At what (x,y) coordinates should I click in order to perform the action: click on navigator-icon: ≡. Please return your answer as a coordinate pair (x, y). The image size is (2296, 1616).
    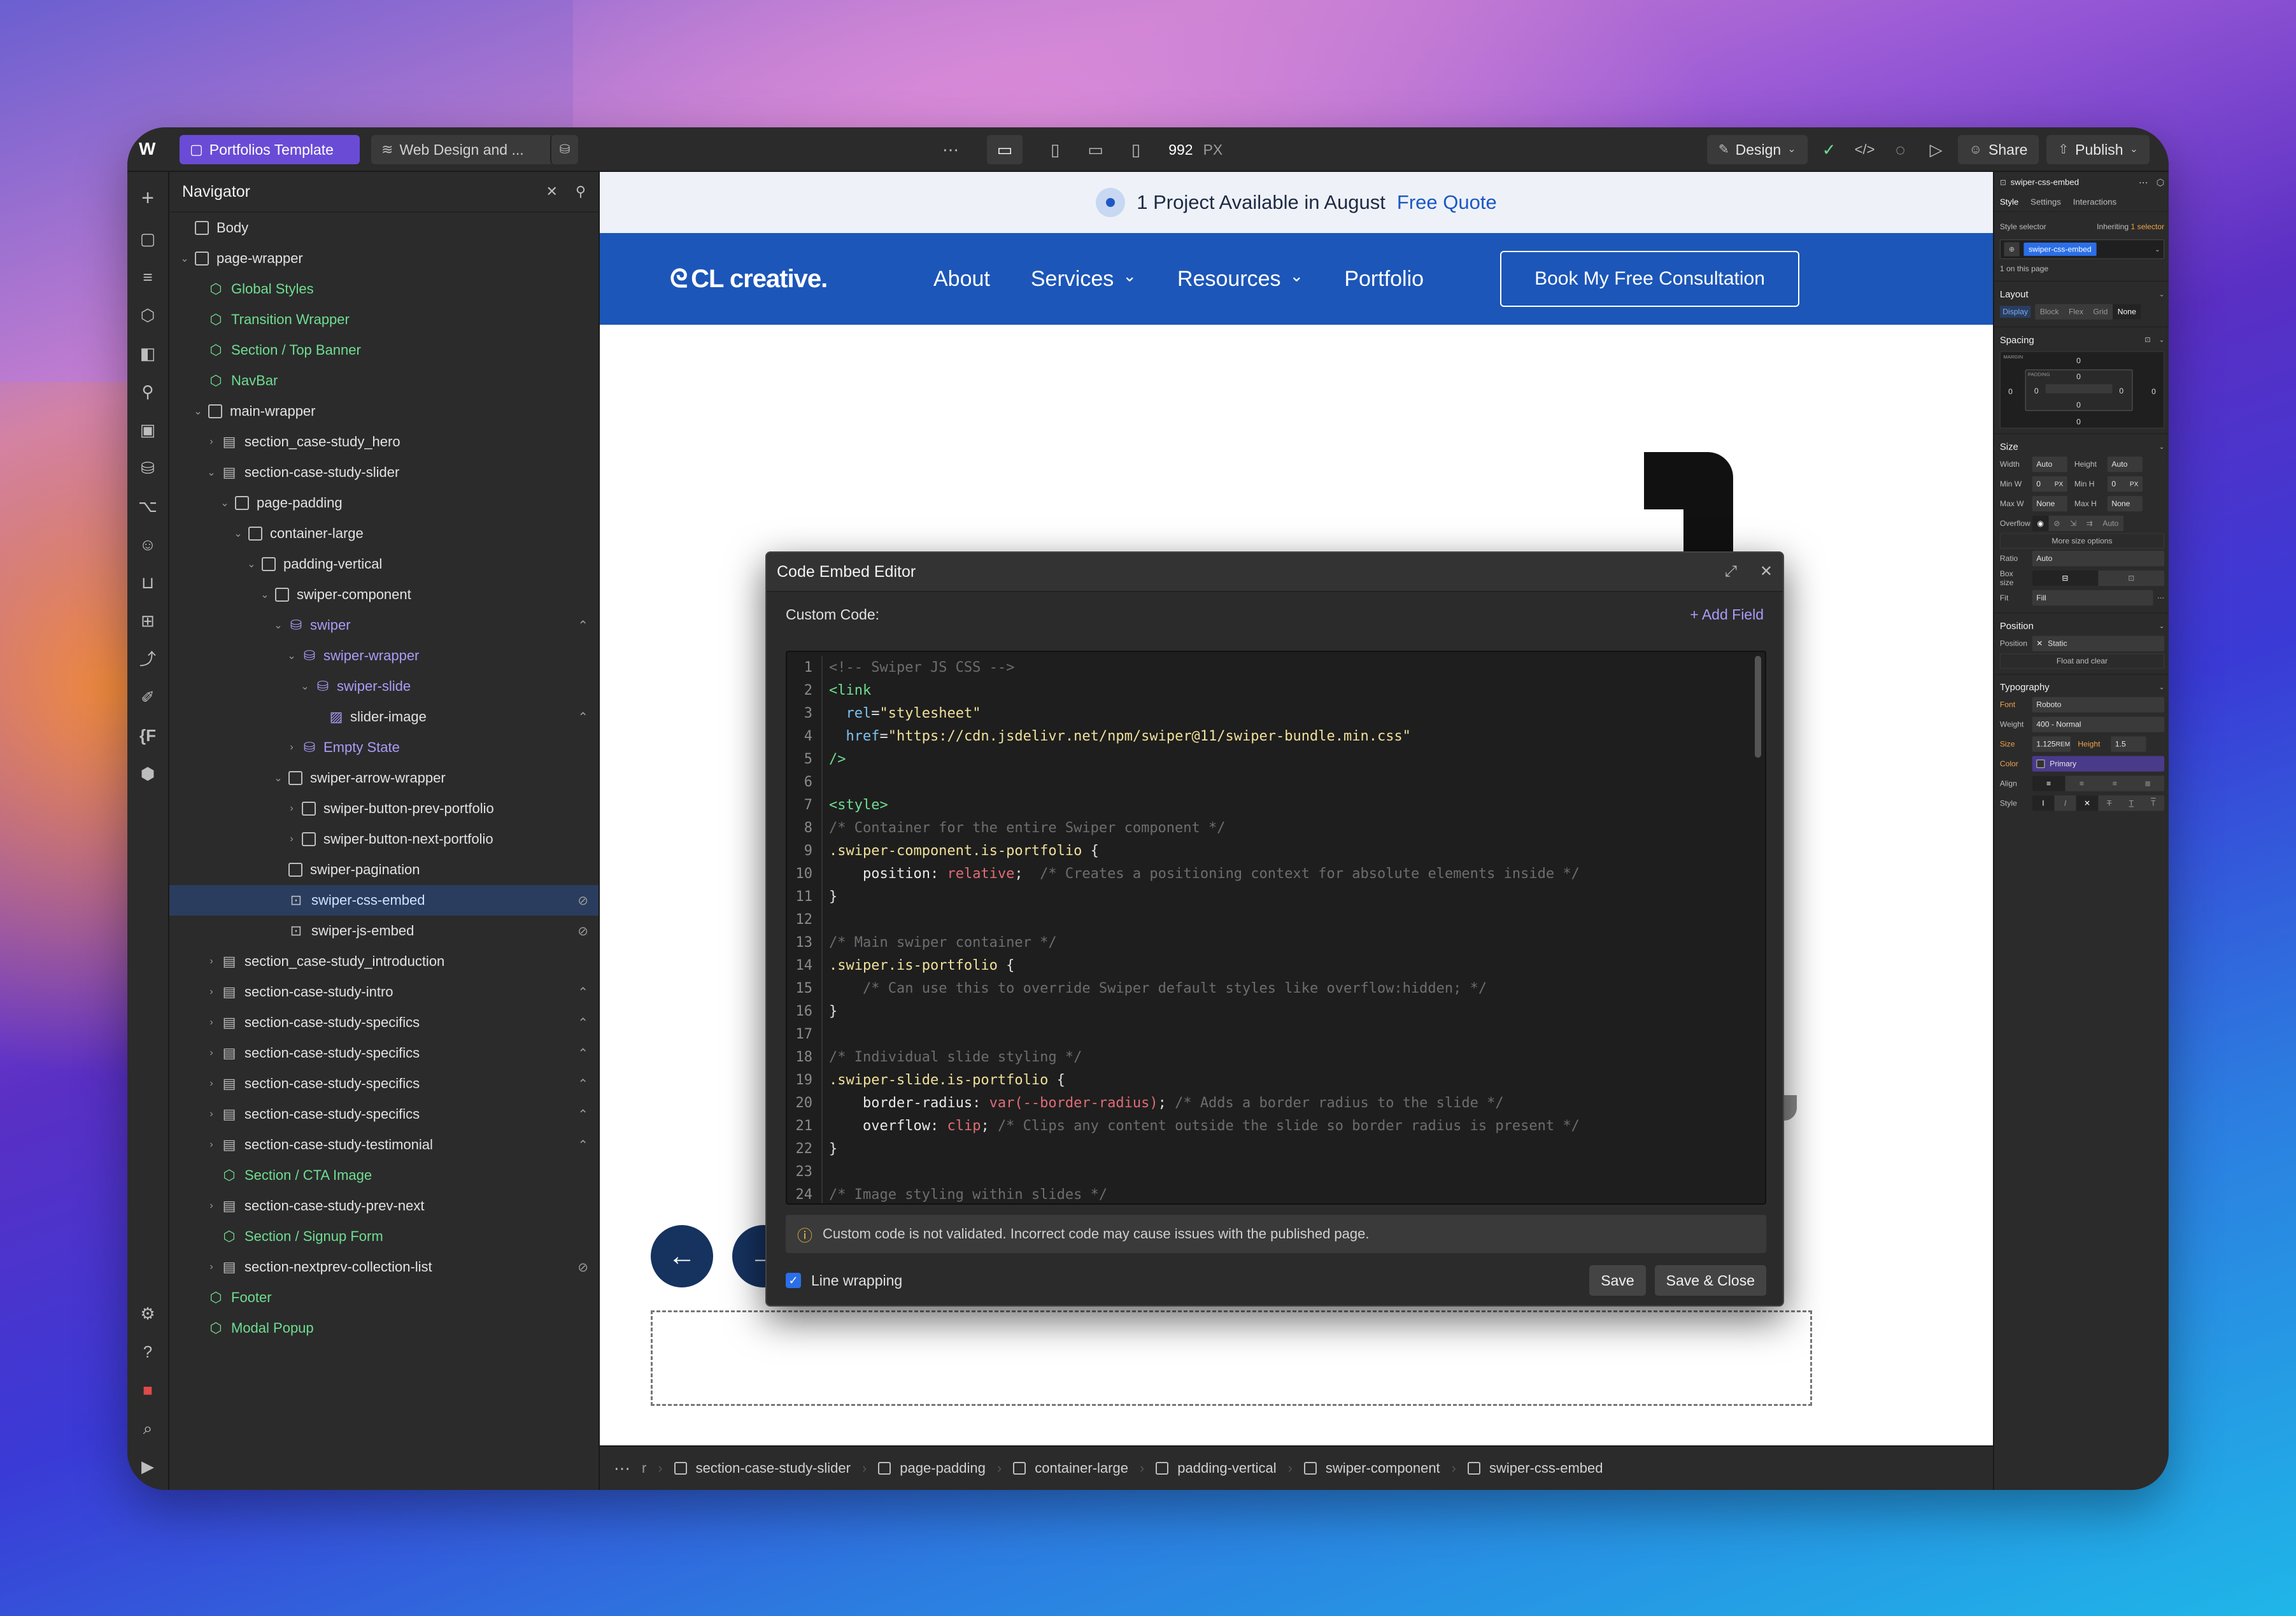
    Looking at the image, I should click on (147, 277).